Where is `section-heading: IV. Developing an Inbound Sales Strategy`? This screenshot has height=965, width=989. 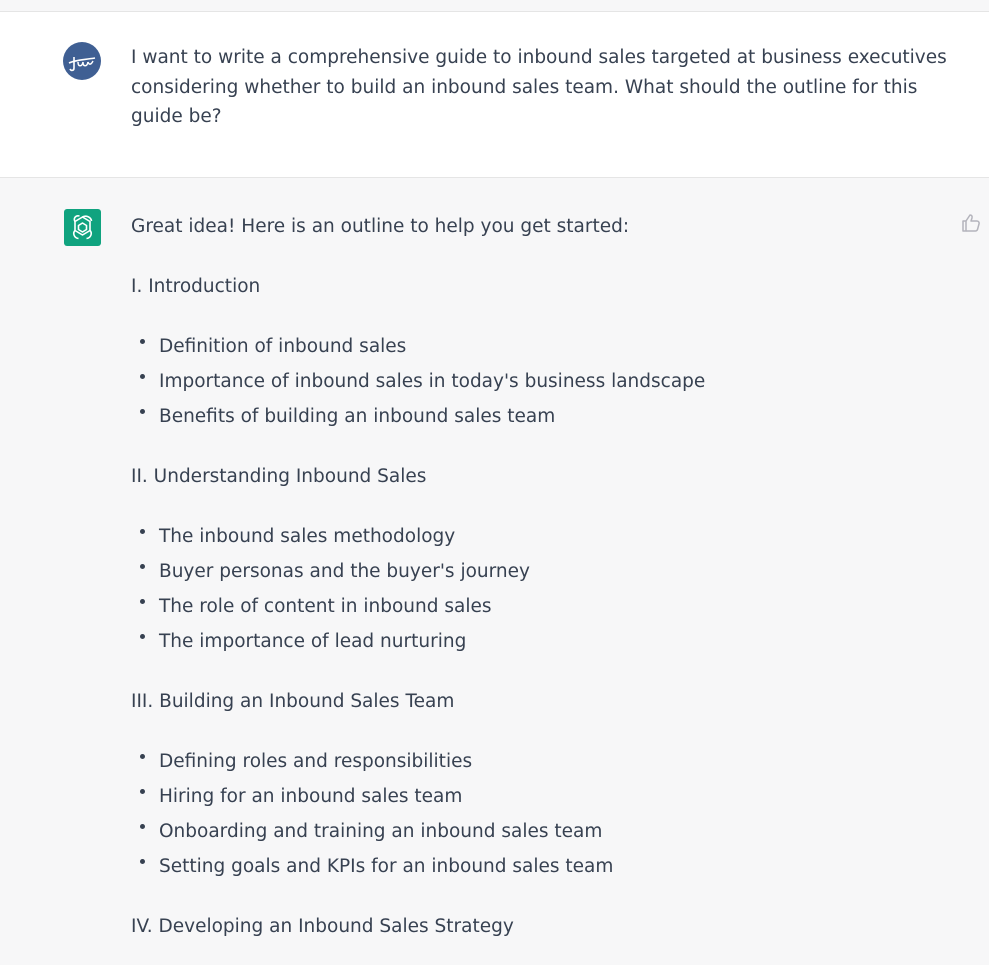
section-heading: IV. Developing an Inbound Sales Strategy is located at coordinates (322, 926).